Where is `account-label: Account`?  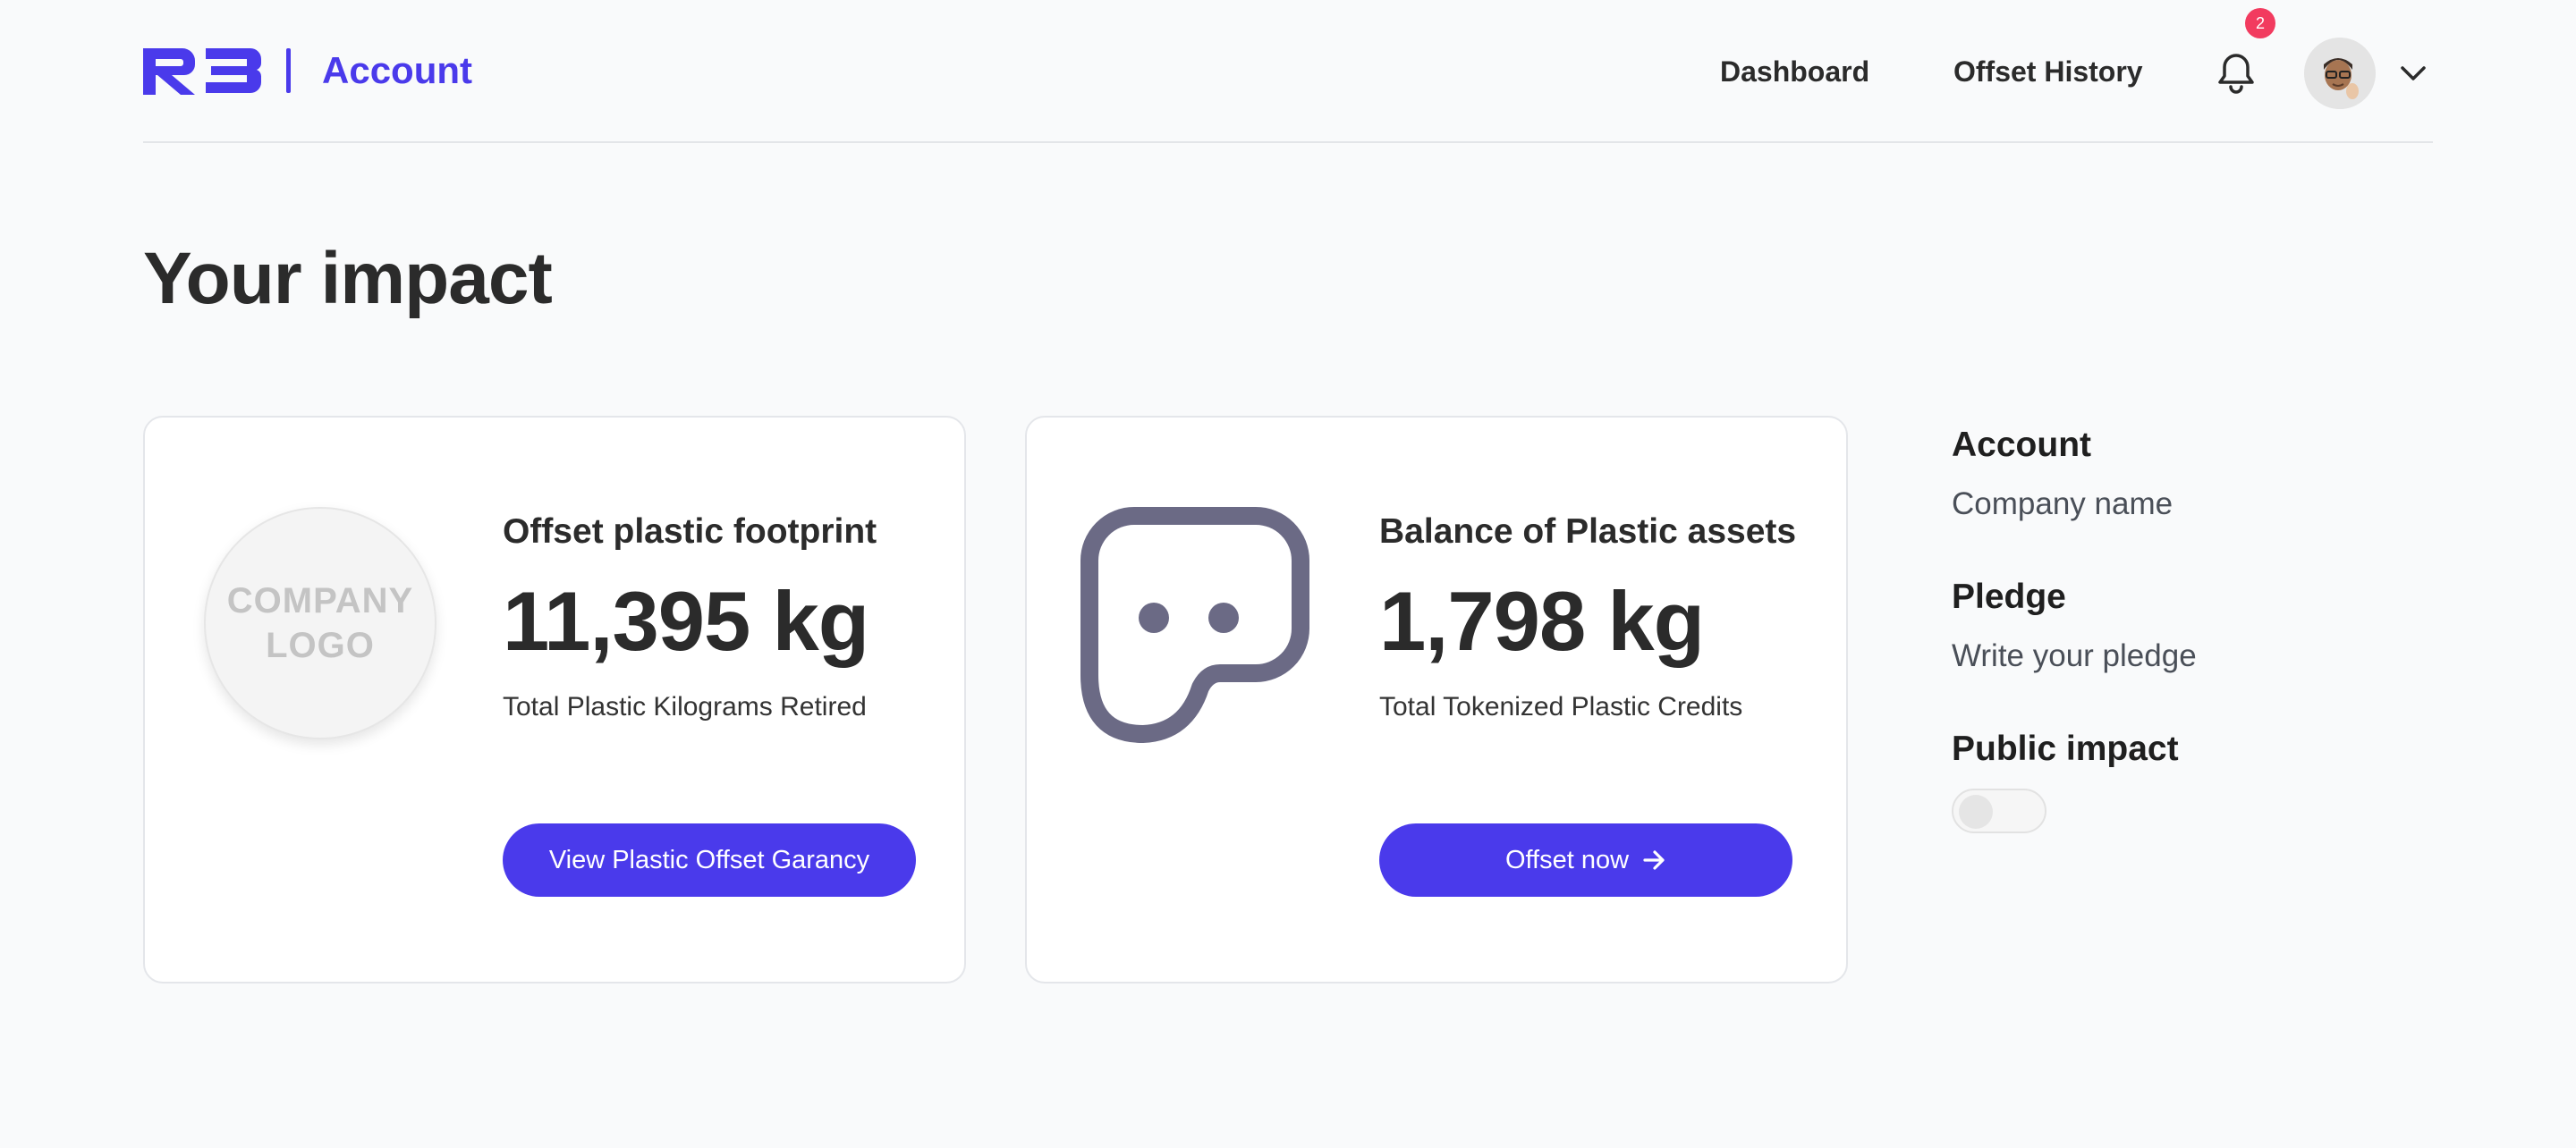 account-label: Account is located at coordinates (2021, 445).